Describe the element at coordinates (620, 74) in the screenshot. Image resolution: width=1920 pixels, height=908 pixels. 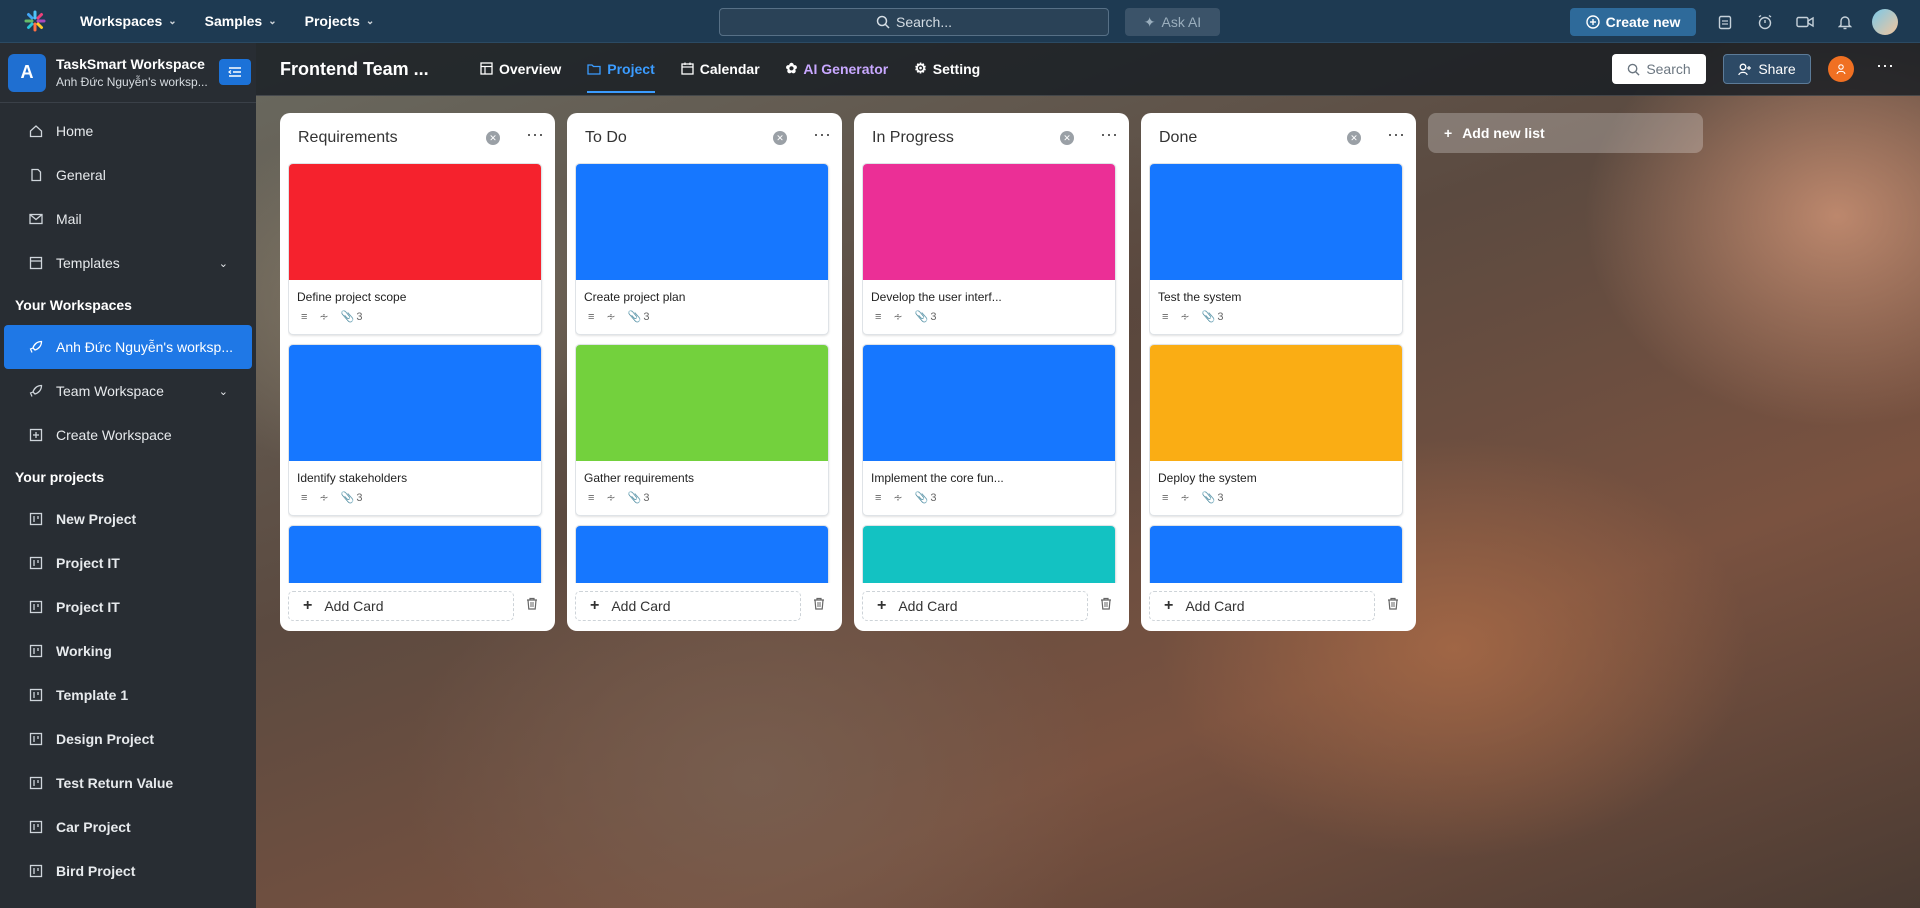
I see `tab-project: Project` at that location.